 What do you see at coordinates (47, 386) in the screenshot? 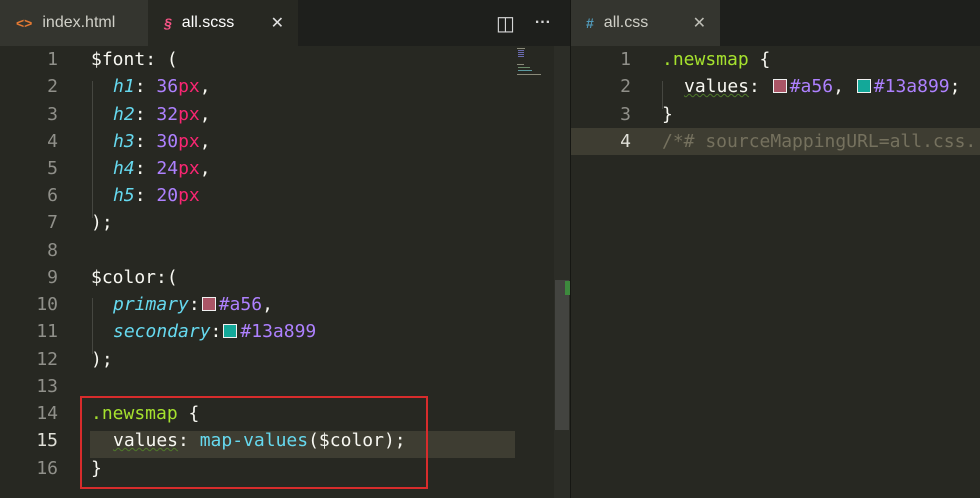
I see `line-number: 13` at bounding box center [47, 386].